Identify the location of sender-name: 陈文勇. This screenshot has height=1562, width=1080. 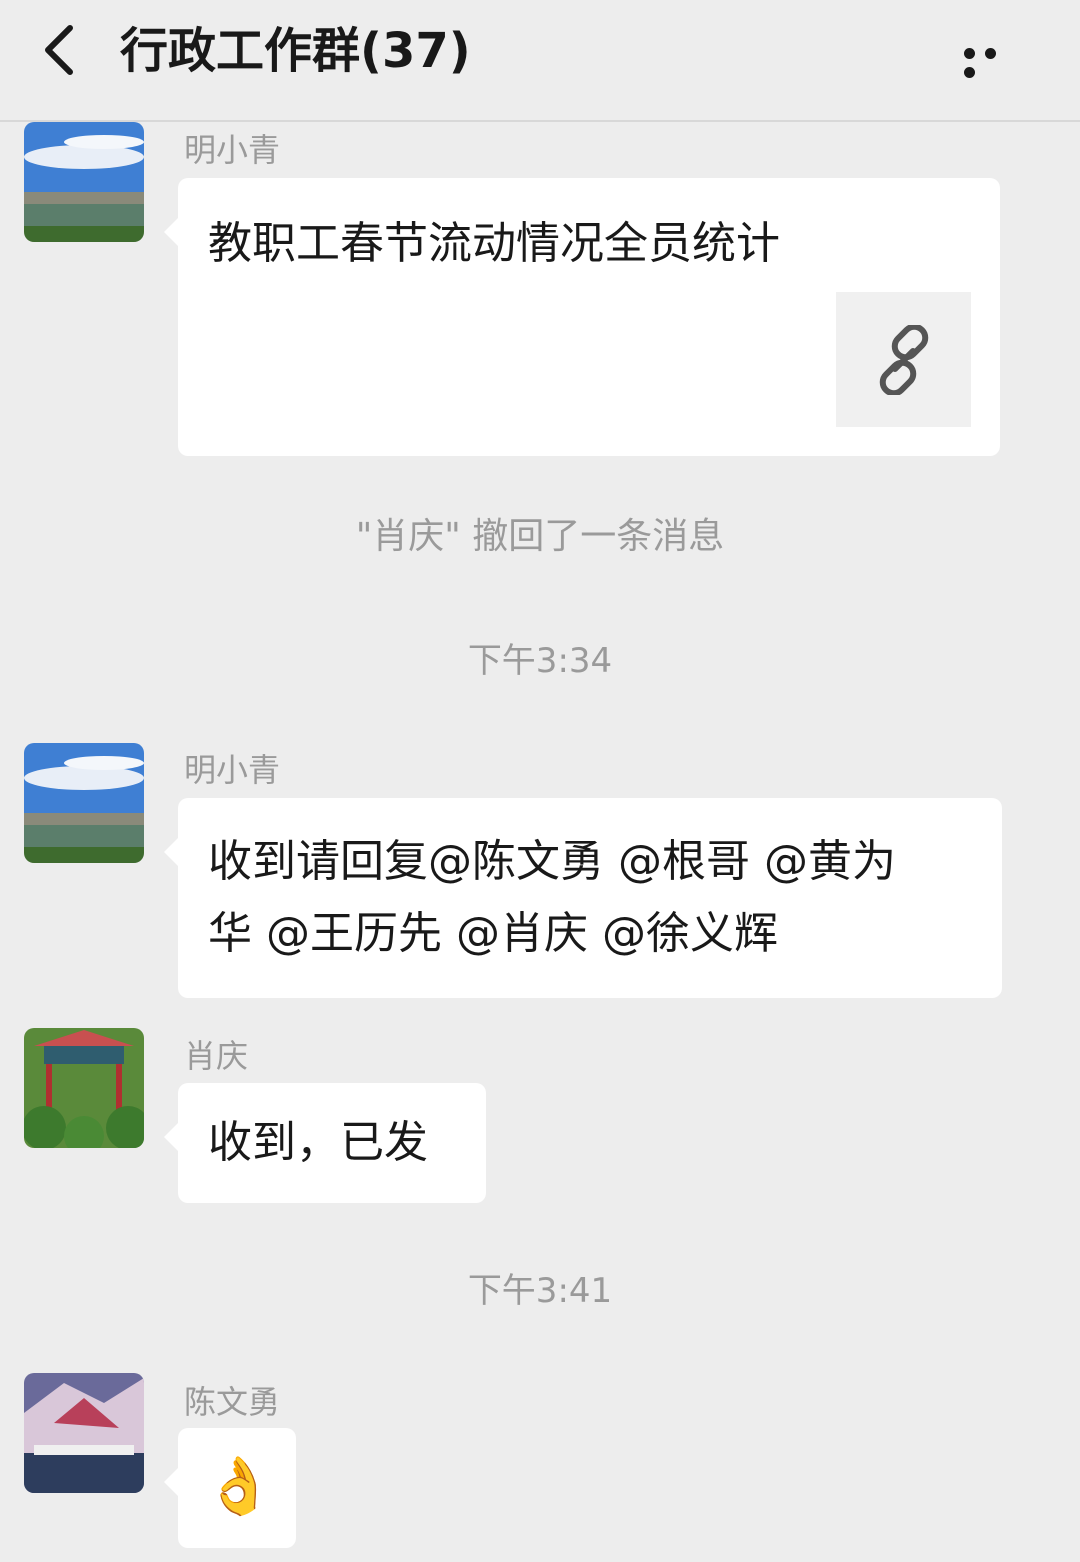
(232, 1402).